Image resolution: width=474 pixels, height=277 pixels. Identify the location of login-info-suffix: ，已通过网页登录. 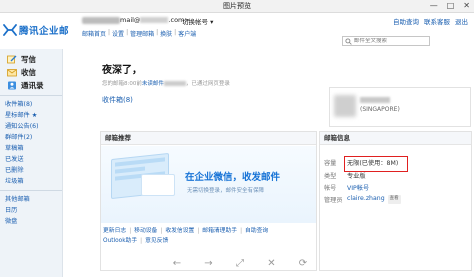
(207, 84).